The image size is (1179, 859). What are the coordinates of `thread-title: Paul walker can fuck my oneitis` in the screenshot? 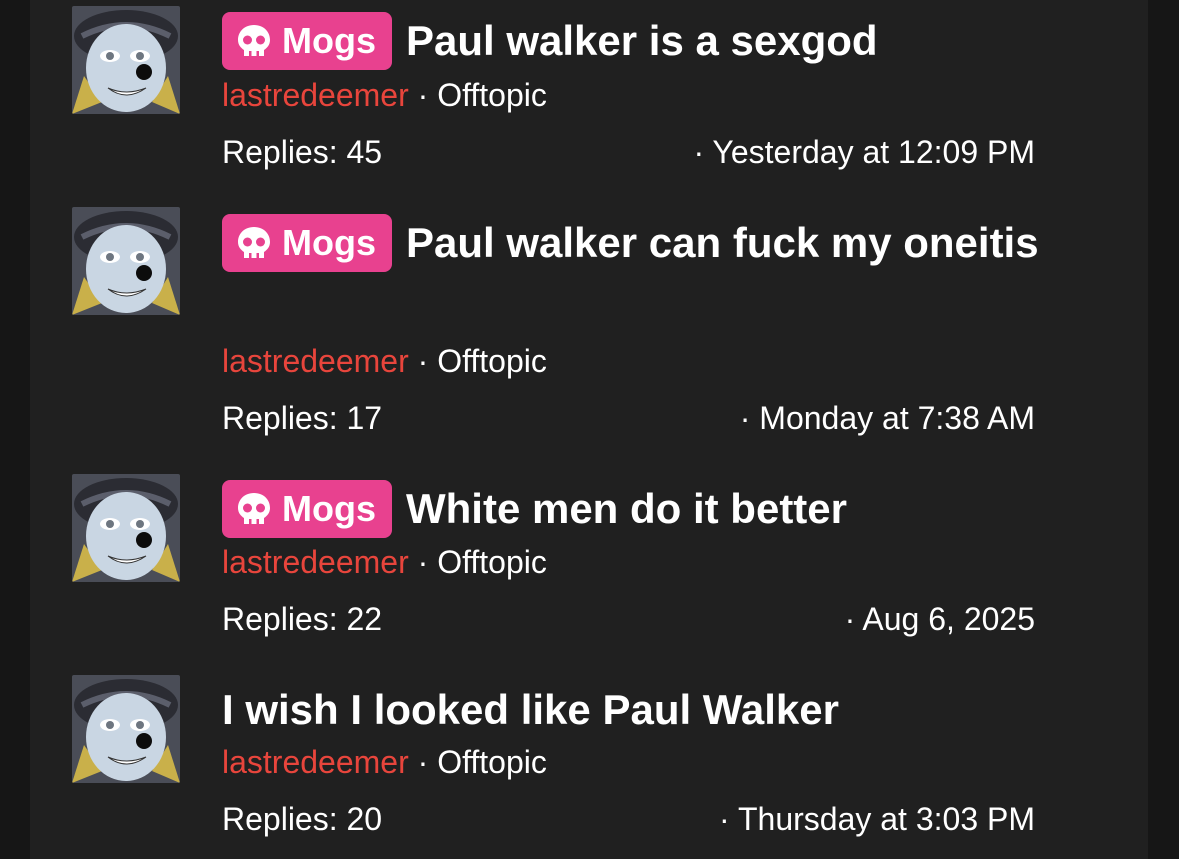 It's located at (722, 242).